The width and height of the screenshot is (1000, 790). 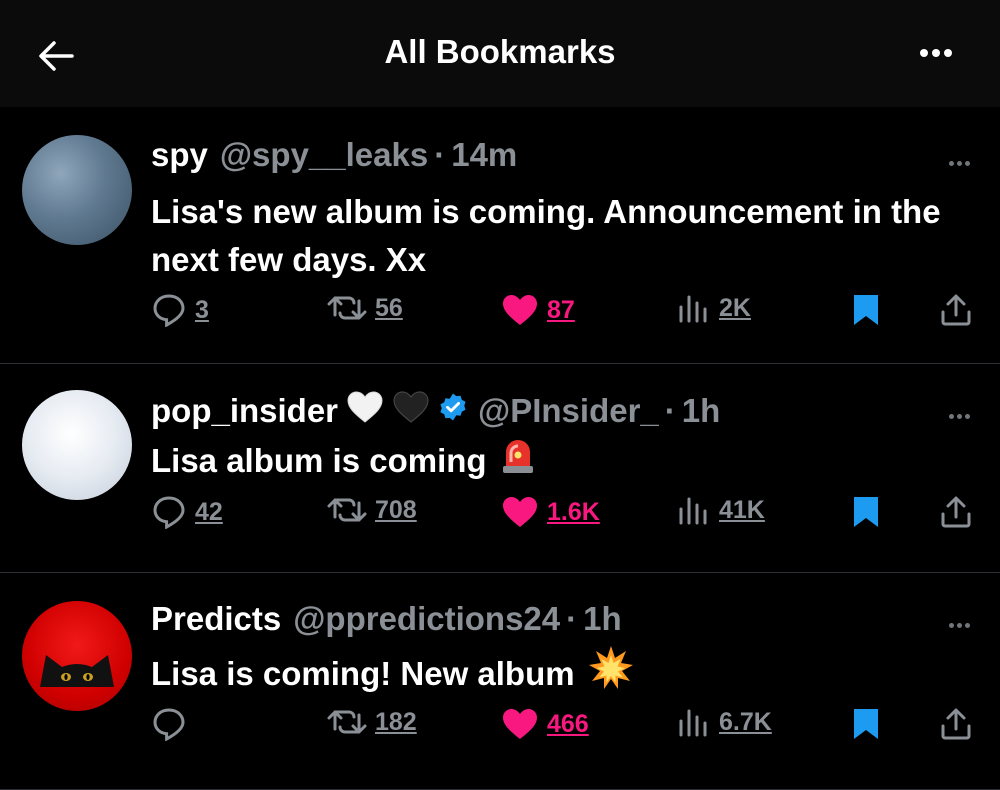 What do you see at coordinates (500, 51) in the screenshot?
I see `page-title: All Bookmarks` at bounding box center [500, 51].